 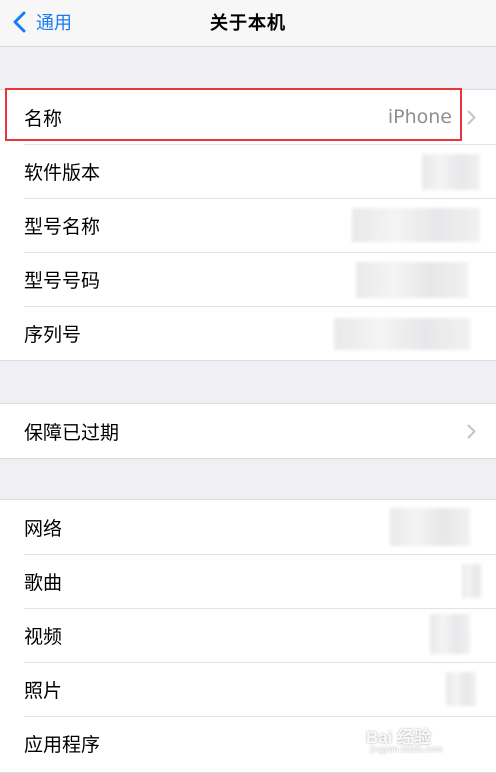 What do you see at coordinates (248, 117) in the screenshot?
I see `row-name: 名称 iPhone` at bounding box center [248, 117].